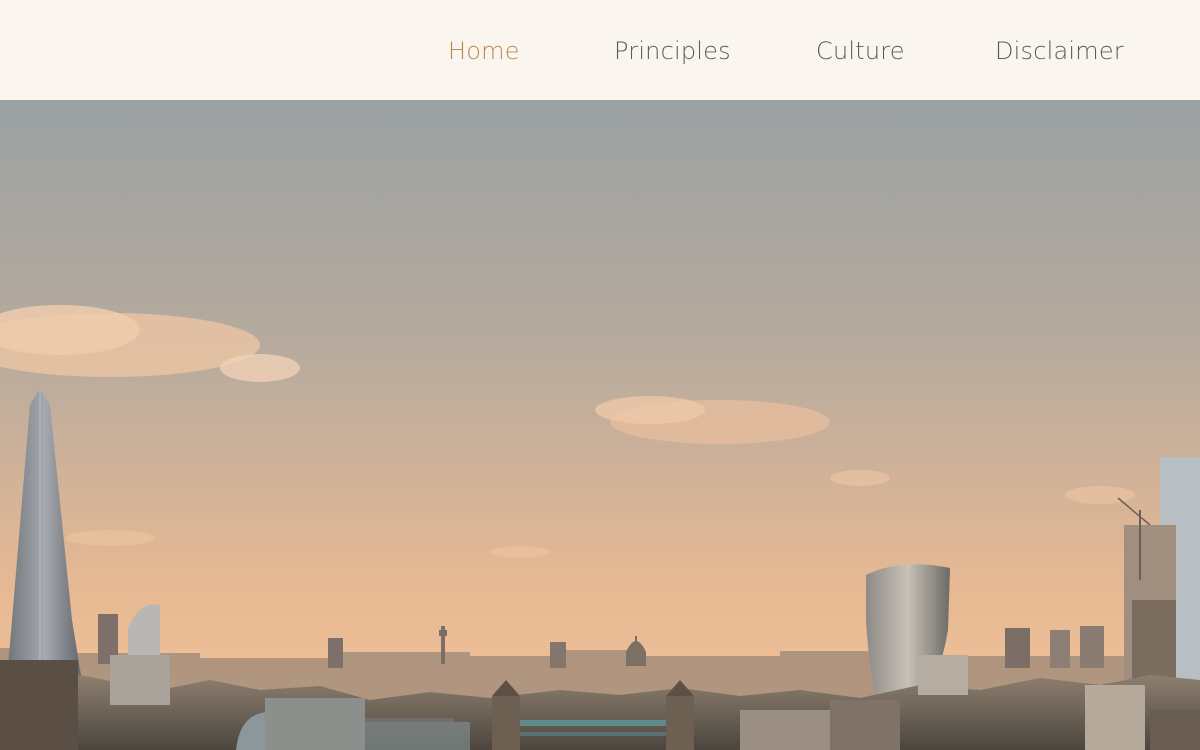 This screenshot has height=750, width=1200. I want to click on nav-disclaimer-link: Disclaimer, so click(1059, 51).